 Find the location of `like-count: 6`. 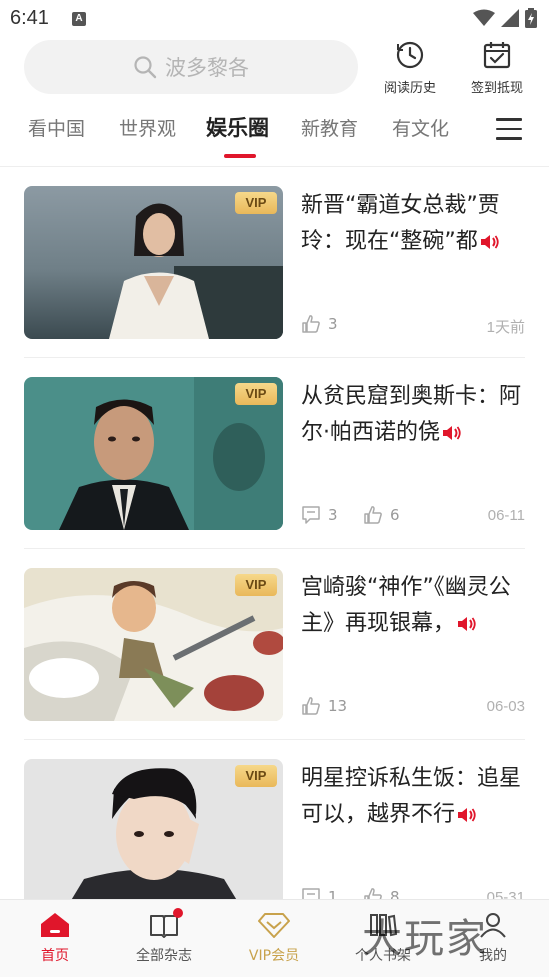

like-count: 6 is located at coordinates (381, 515).